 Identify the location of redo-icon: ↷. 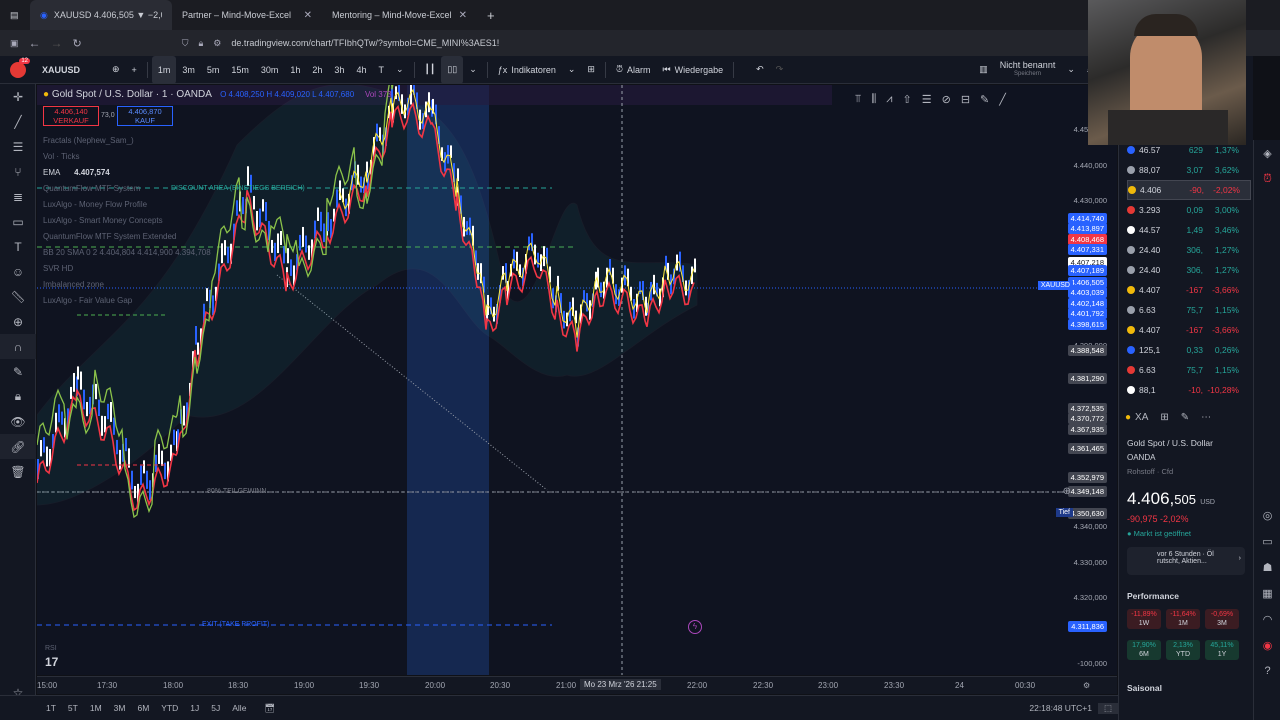
(780, 70).